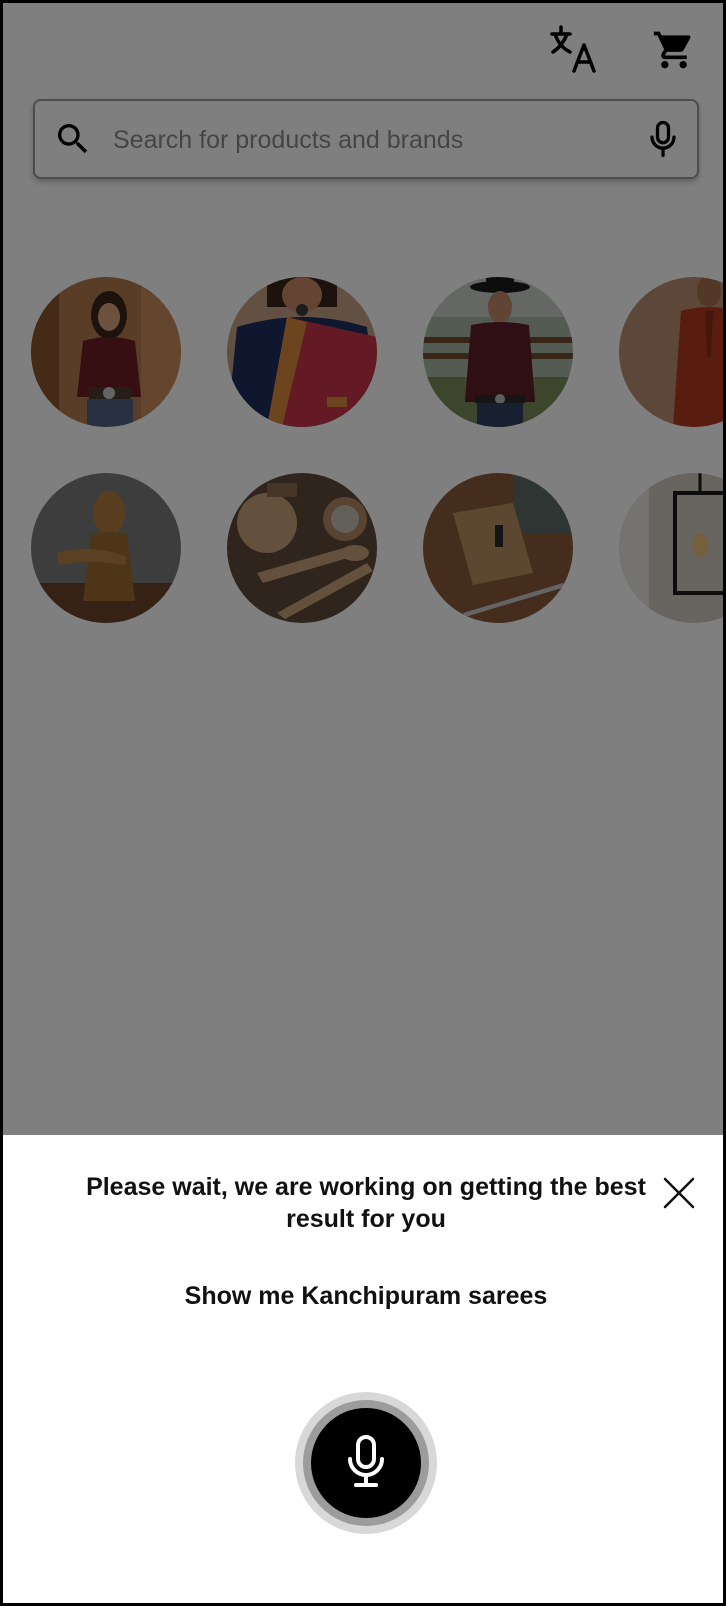  Describe the element at coordinates (366, 1296) in the screenshot. I see `recognized-query: Show me Kanchipuram sarees` at that location.